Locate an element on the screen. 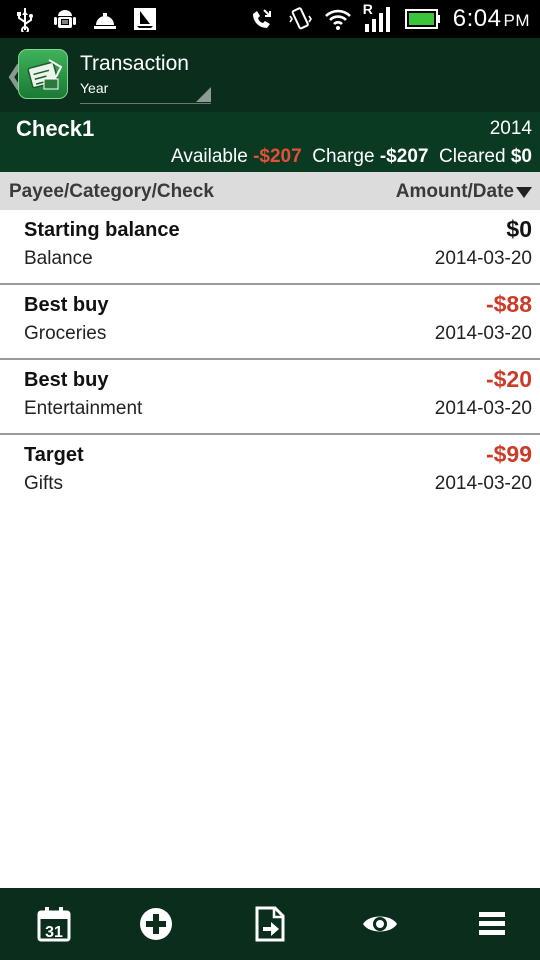  view-button is located at coordinates (380, 924).